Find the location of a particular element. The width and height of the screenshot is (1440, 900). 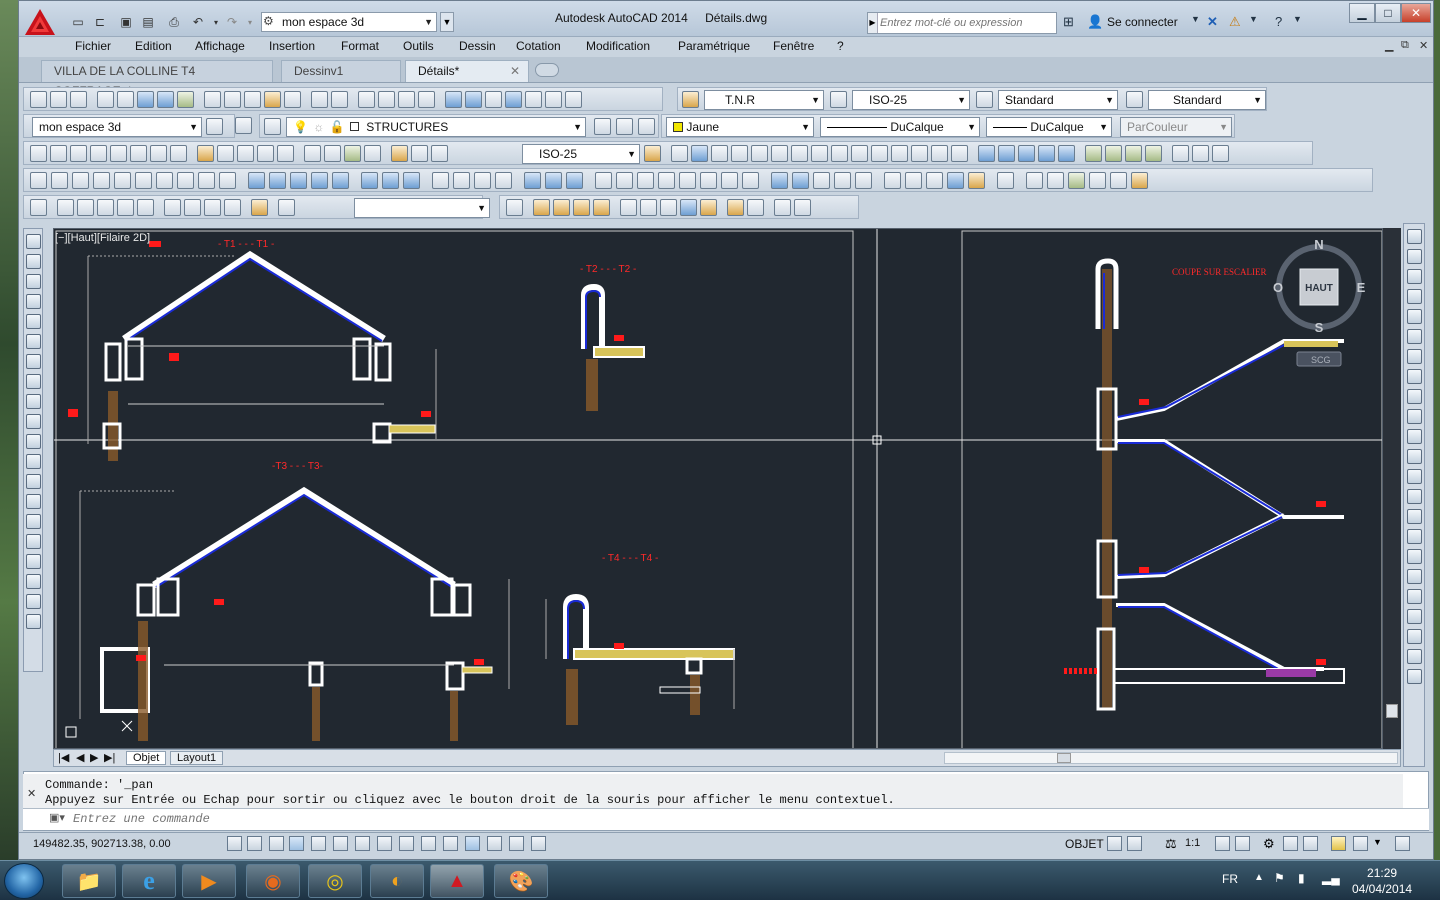

edge-4-icon is located at coordinates (842, 180).